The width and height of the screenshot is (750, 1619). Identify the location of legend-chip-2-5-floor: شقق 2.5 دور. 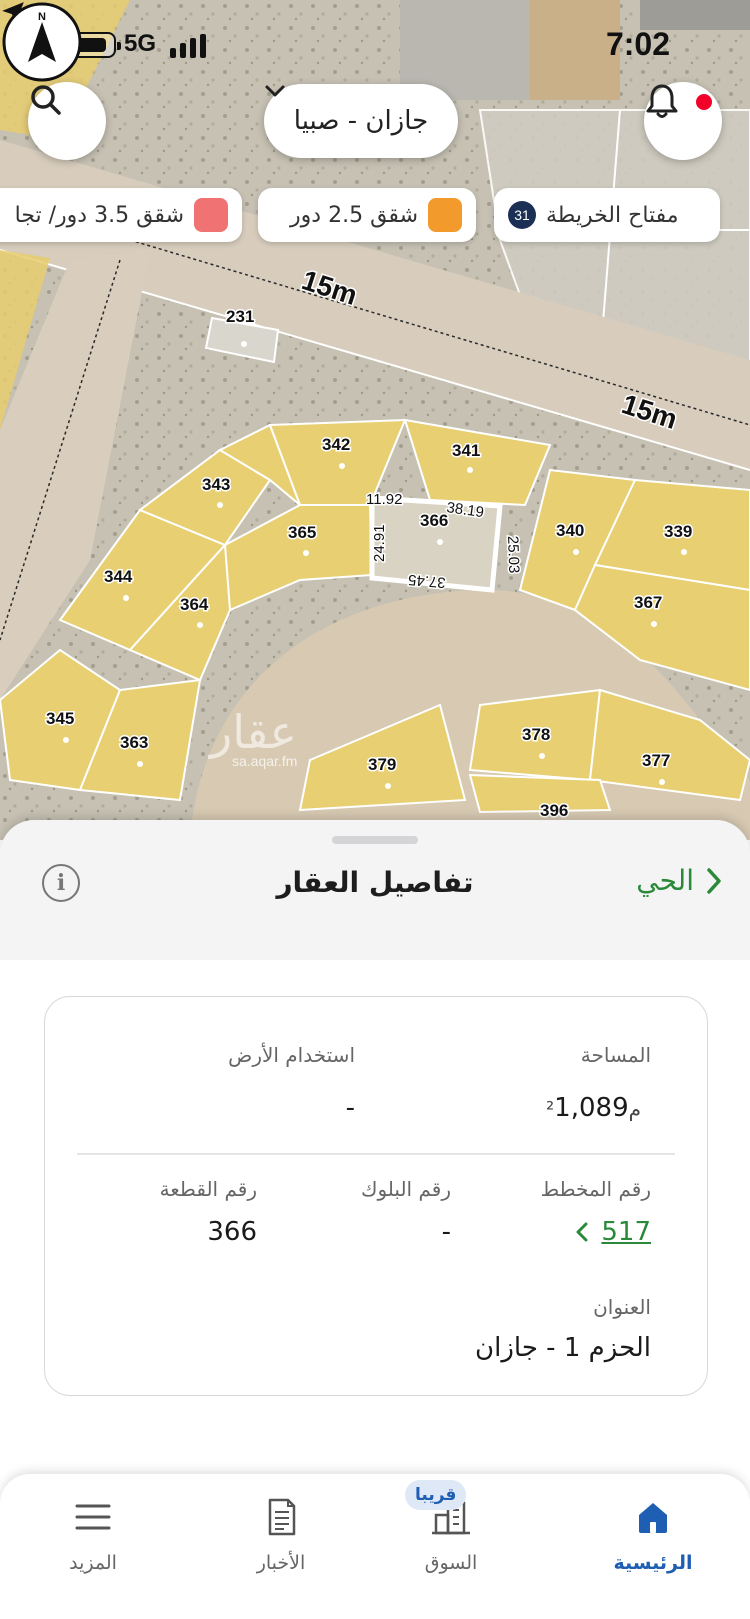
(367, 215).